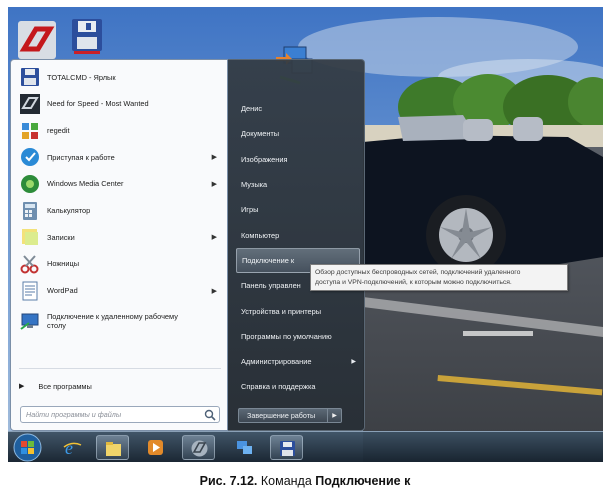  What do you see at coordinates (112, 321) in the screenshot?
I see `program-label: Подключение к удаленному рабочему столу` at bounding box center [112, 321].